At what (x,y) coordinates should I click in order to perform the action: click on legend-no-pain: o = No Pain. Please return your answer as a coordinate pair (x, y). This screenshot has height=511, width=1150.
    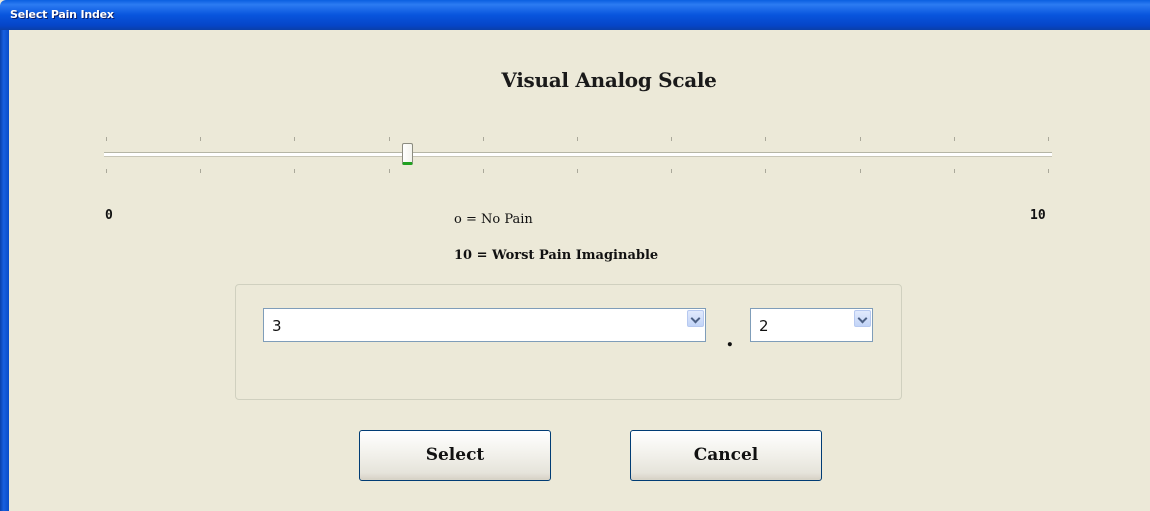
    Looking at the image, I should click on (493, 219).